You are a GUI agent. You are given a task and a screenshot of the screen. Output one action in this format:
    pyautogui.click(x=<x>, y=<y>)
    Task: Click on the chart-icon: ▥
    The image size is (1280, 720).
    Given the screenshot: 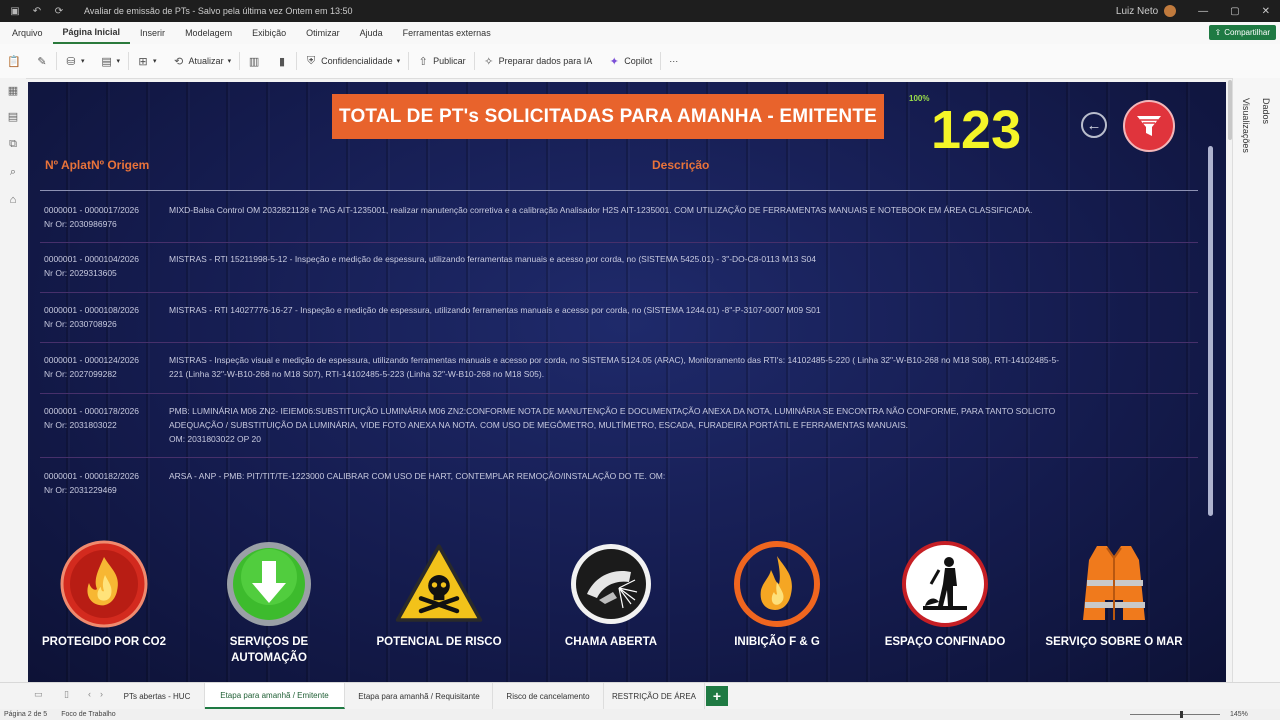 What is the action you would take?
    pyautogui.click(x=254, y=61)
    